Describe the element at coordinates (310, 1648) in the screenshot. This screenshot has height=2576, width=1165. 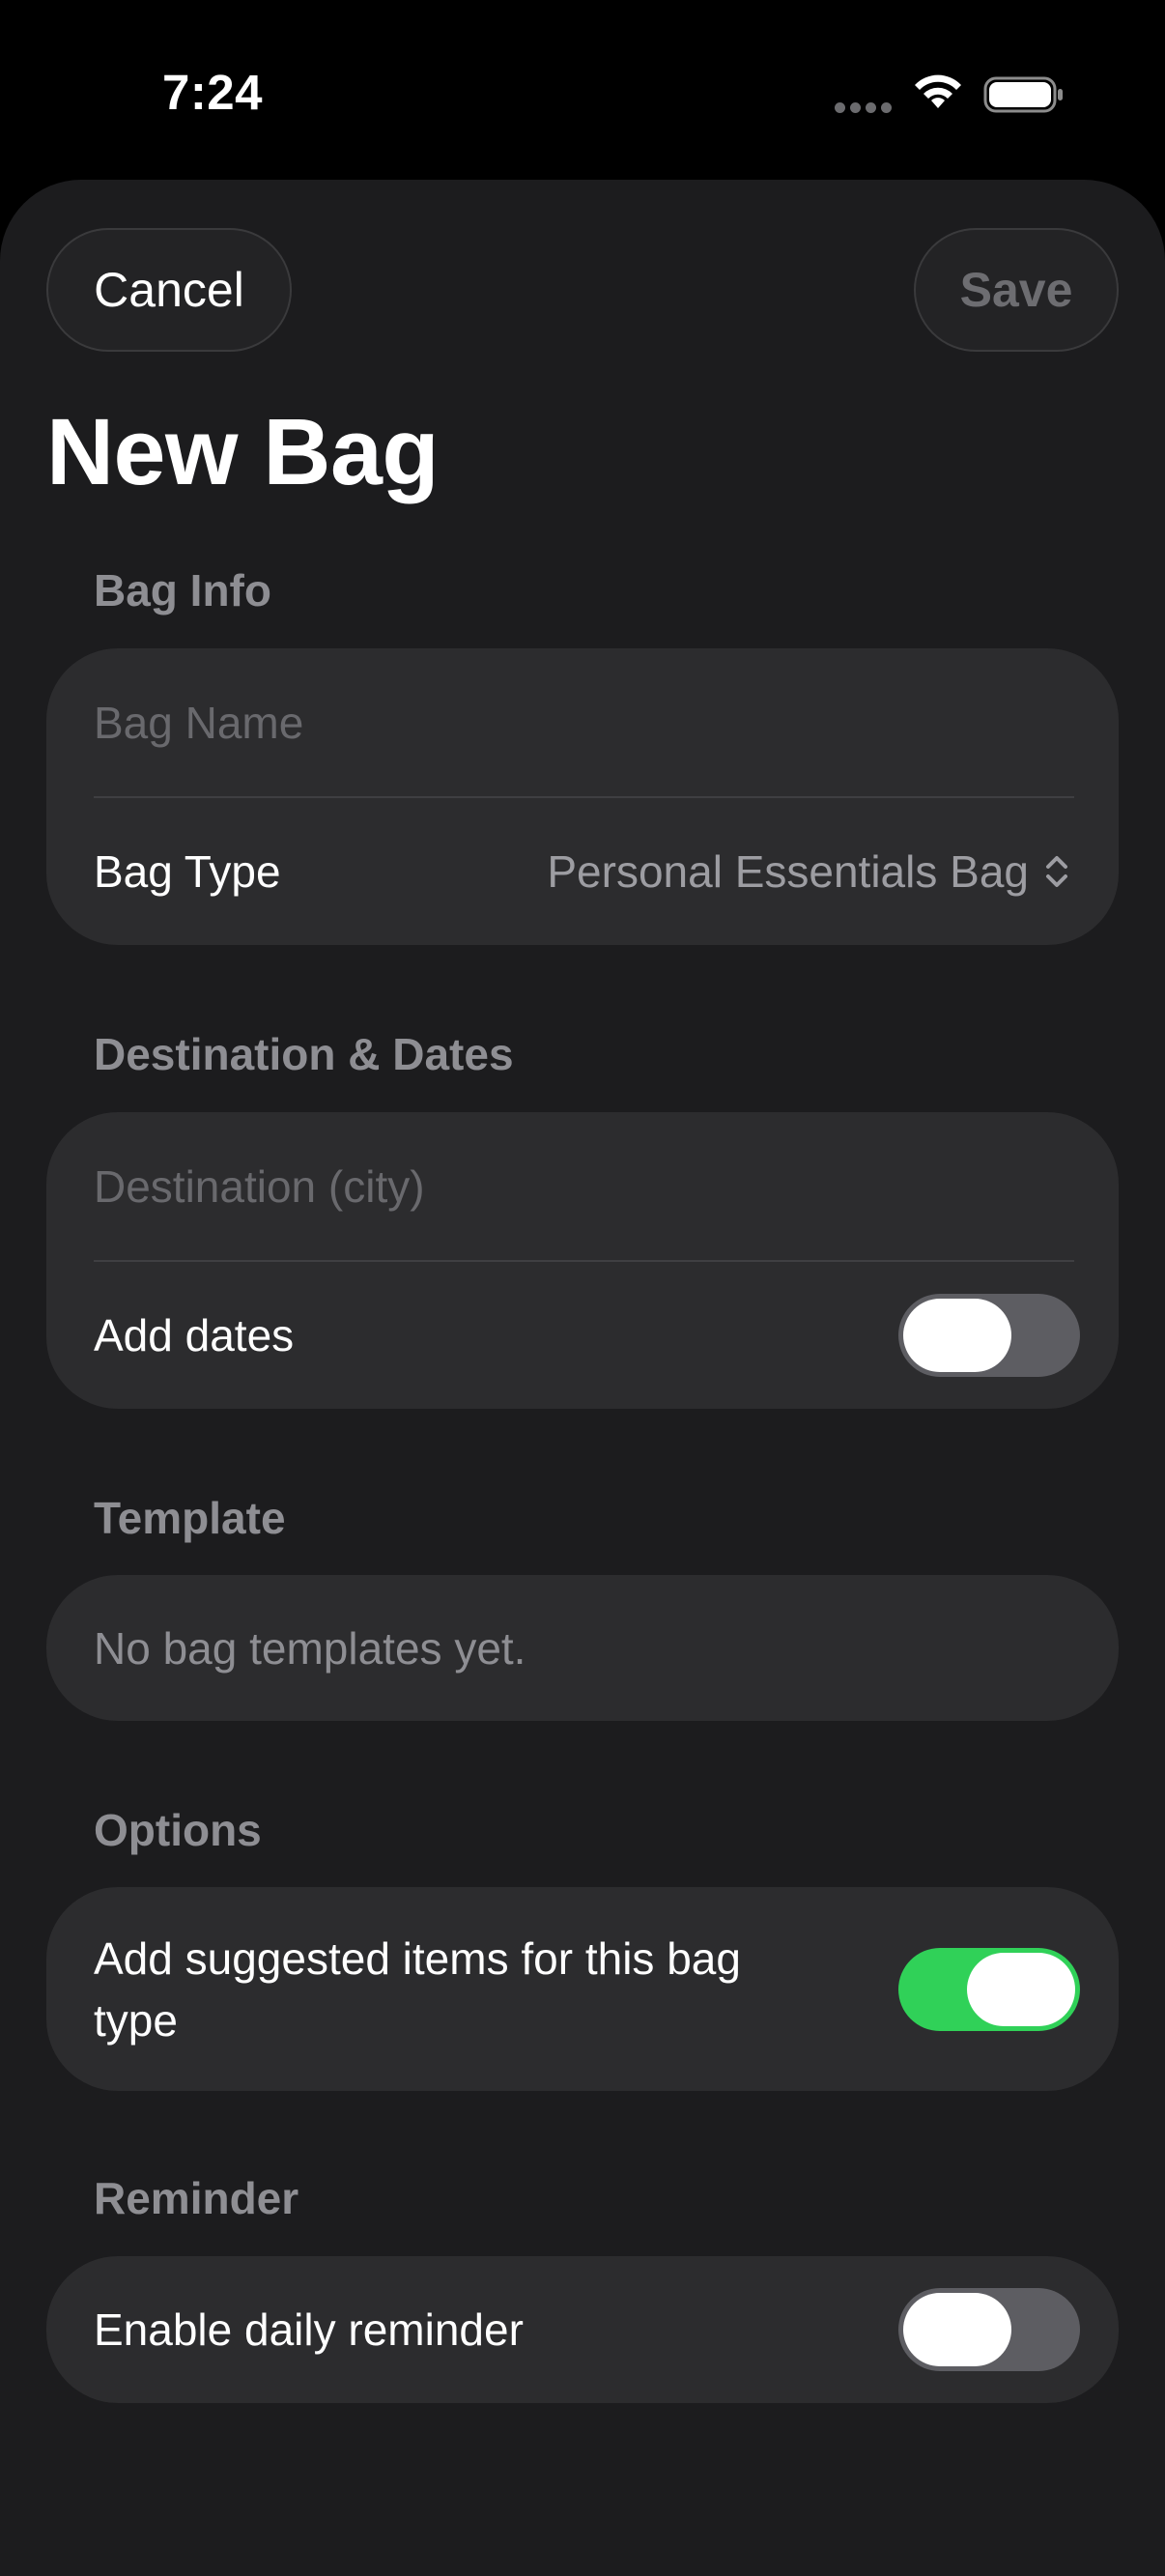
I see `template-empty-text: No bag templates yet.` at that location.